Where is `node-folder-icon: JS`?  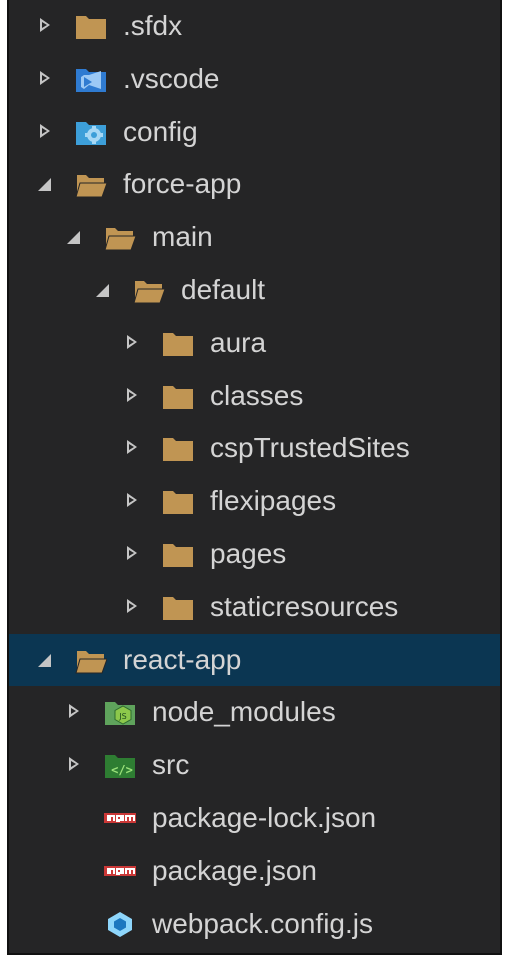
node-folder-icon: JS is located at coordinates (120, 712).